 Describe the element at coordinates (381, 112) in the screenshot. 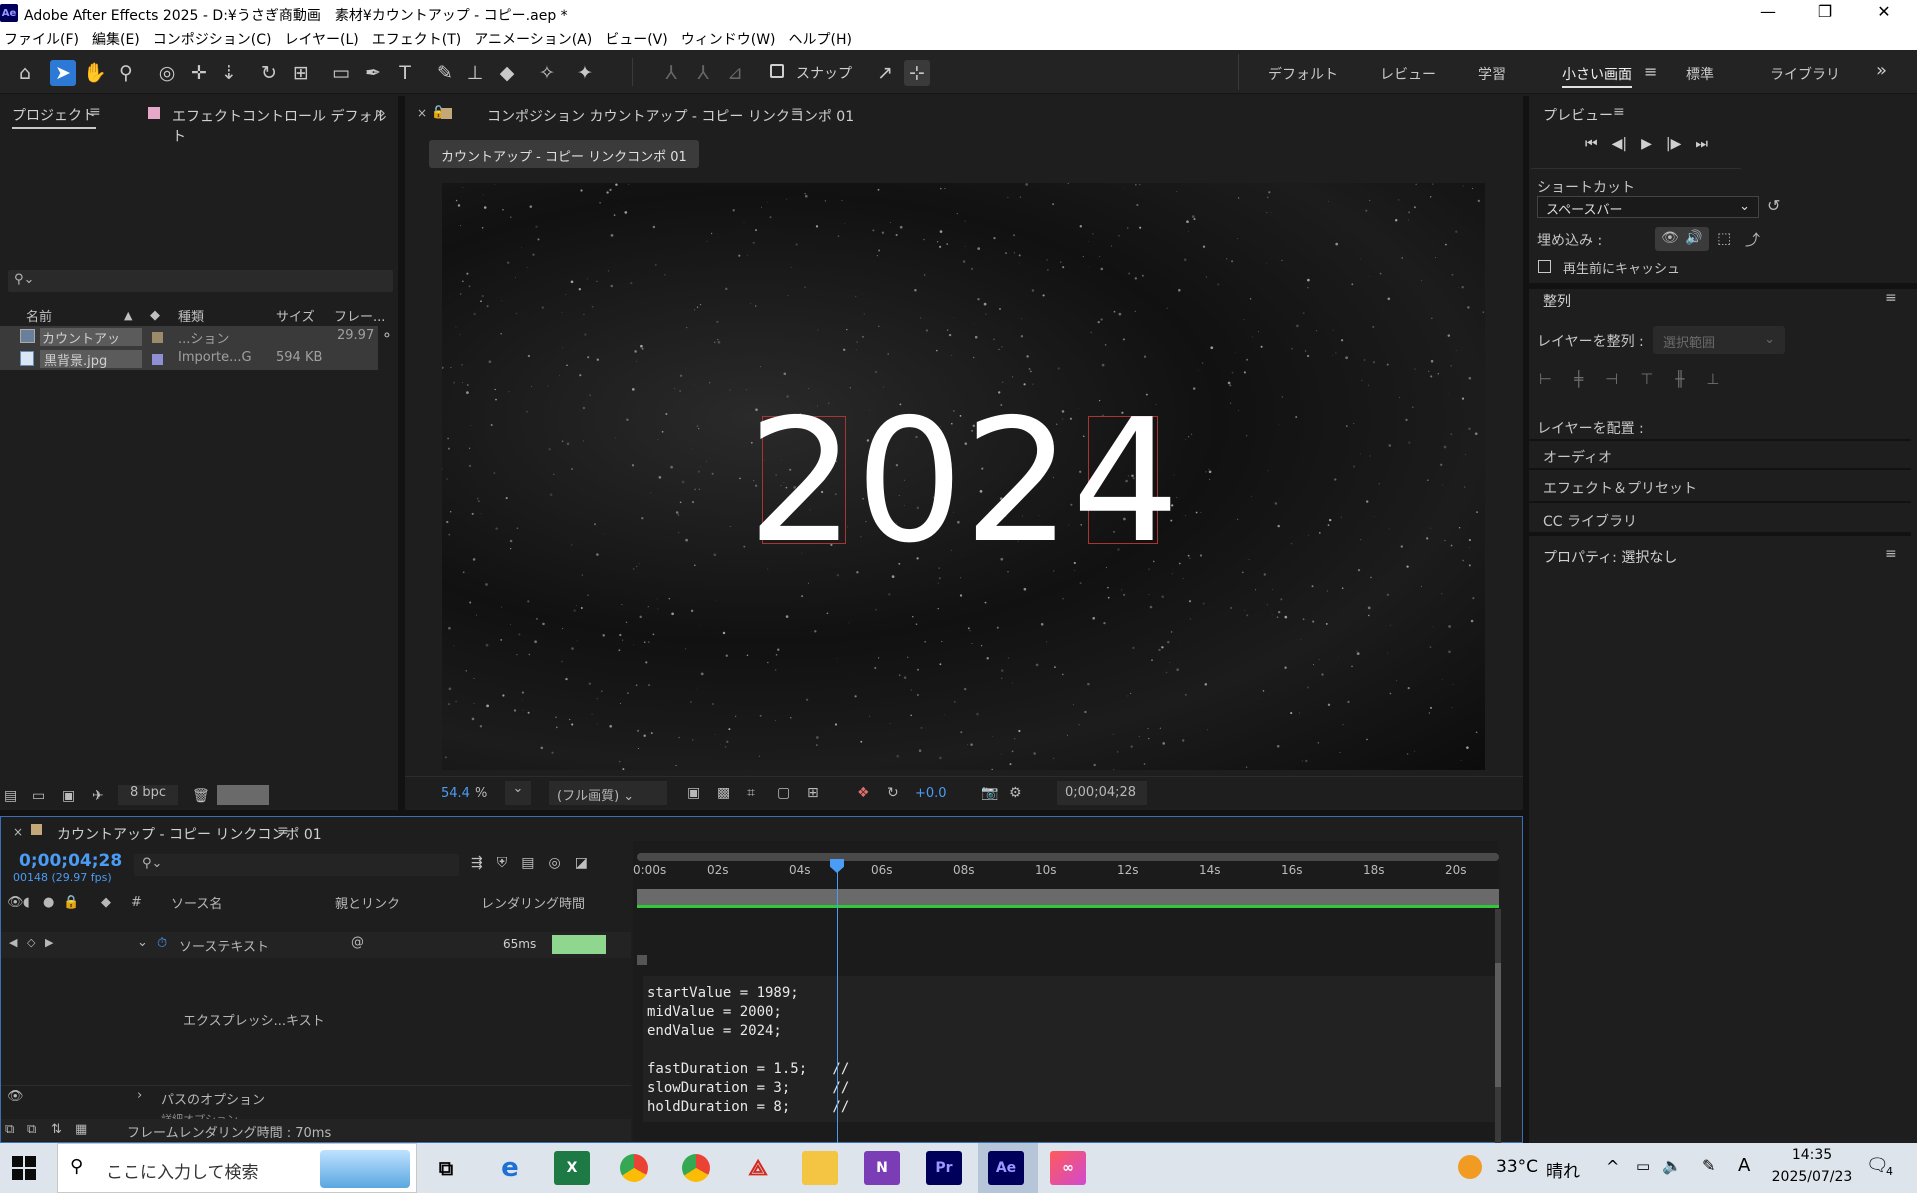

I see `expand-panels-icon: »` at that location.